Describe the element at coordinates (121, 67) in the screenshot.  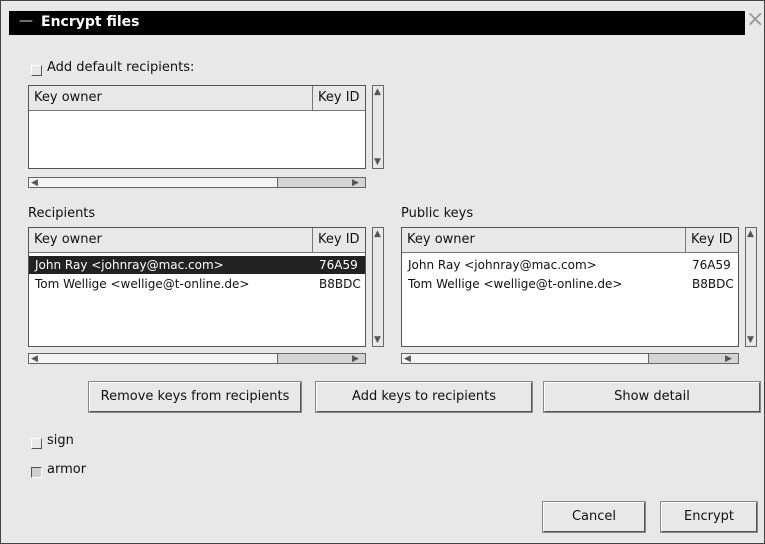
I see `add-default-recipients-label: Add default recipients:` at that location.